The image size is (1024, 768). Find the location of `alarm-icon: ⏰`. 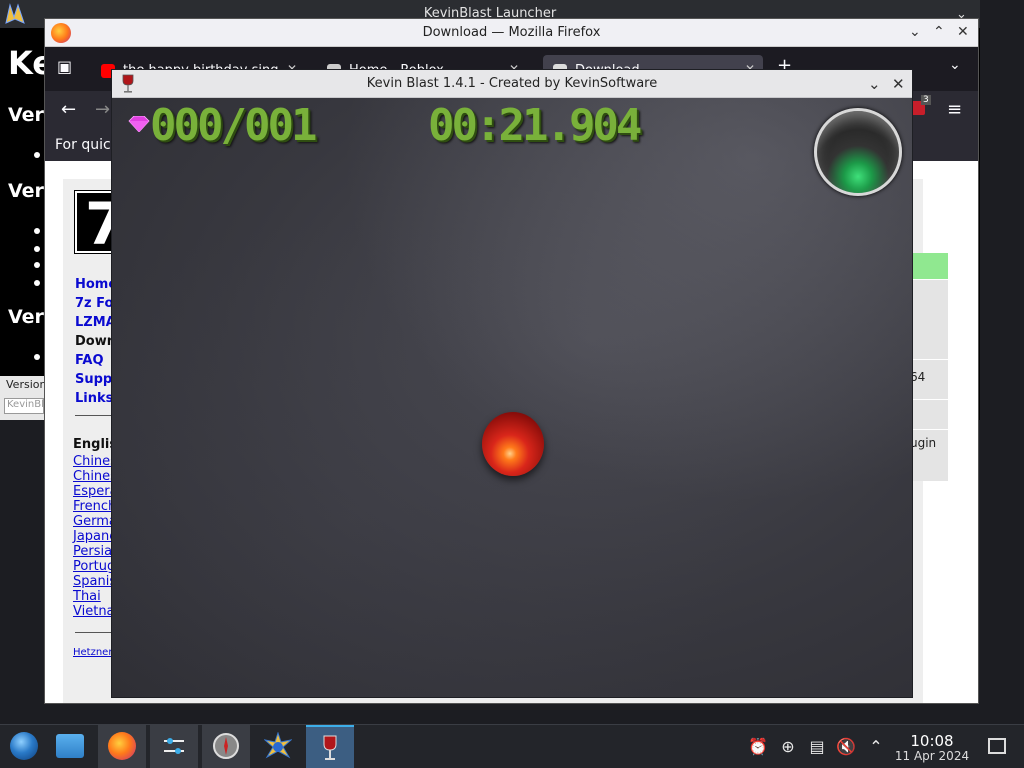

alarm-icon: ⏰ is located at coordinates (758, 747).